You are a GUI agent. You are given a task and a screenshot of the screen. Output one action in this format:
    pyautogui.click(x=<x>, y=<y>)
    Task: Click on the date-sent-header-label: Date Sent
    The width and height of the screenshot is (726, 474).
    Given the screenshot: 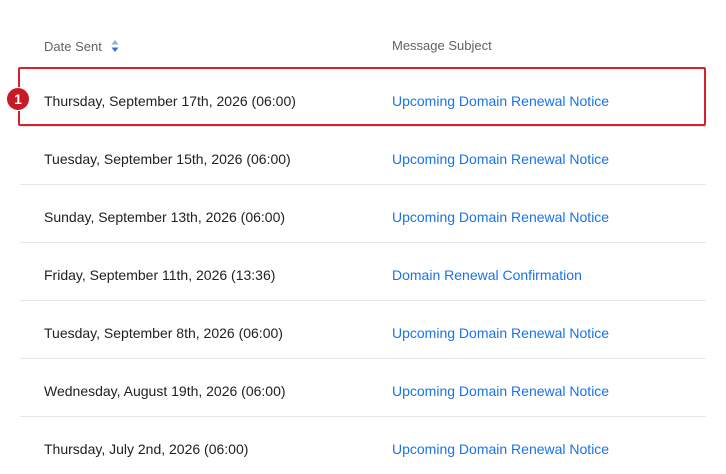 What is the action you would take?
    pyautogui.click(x=73, y=46)
    